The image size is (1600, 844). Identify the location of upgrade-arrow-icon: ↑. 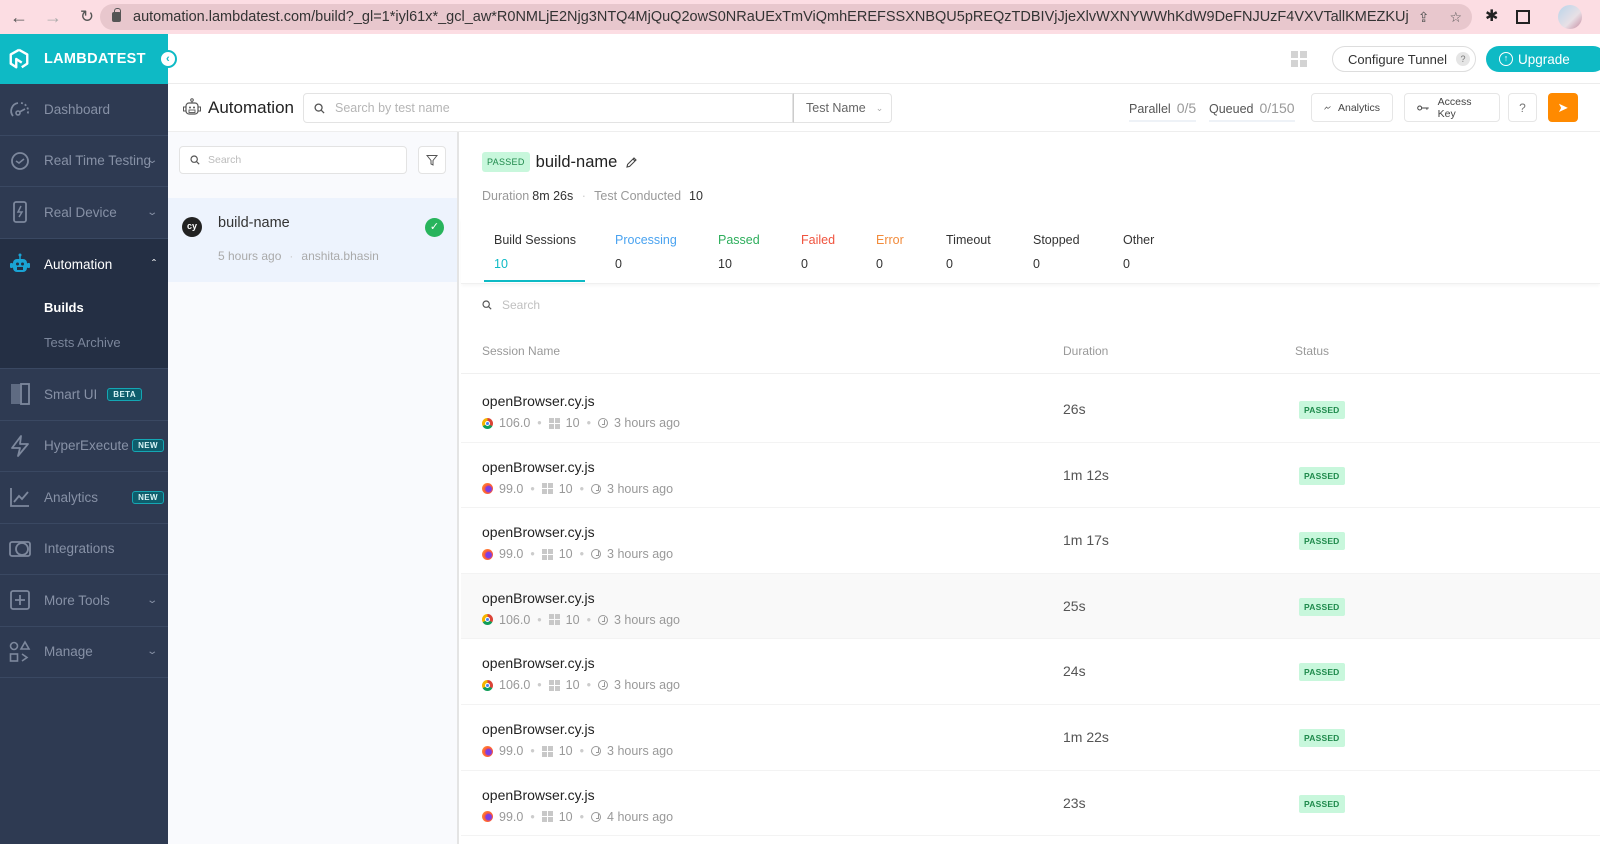
(1506, 59).